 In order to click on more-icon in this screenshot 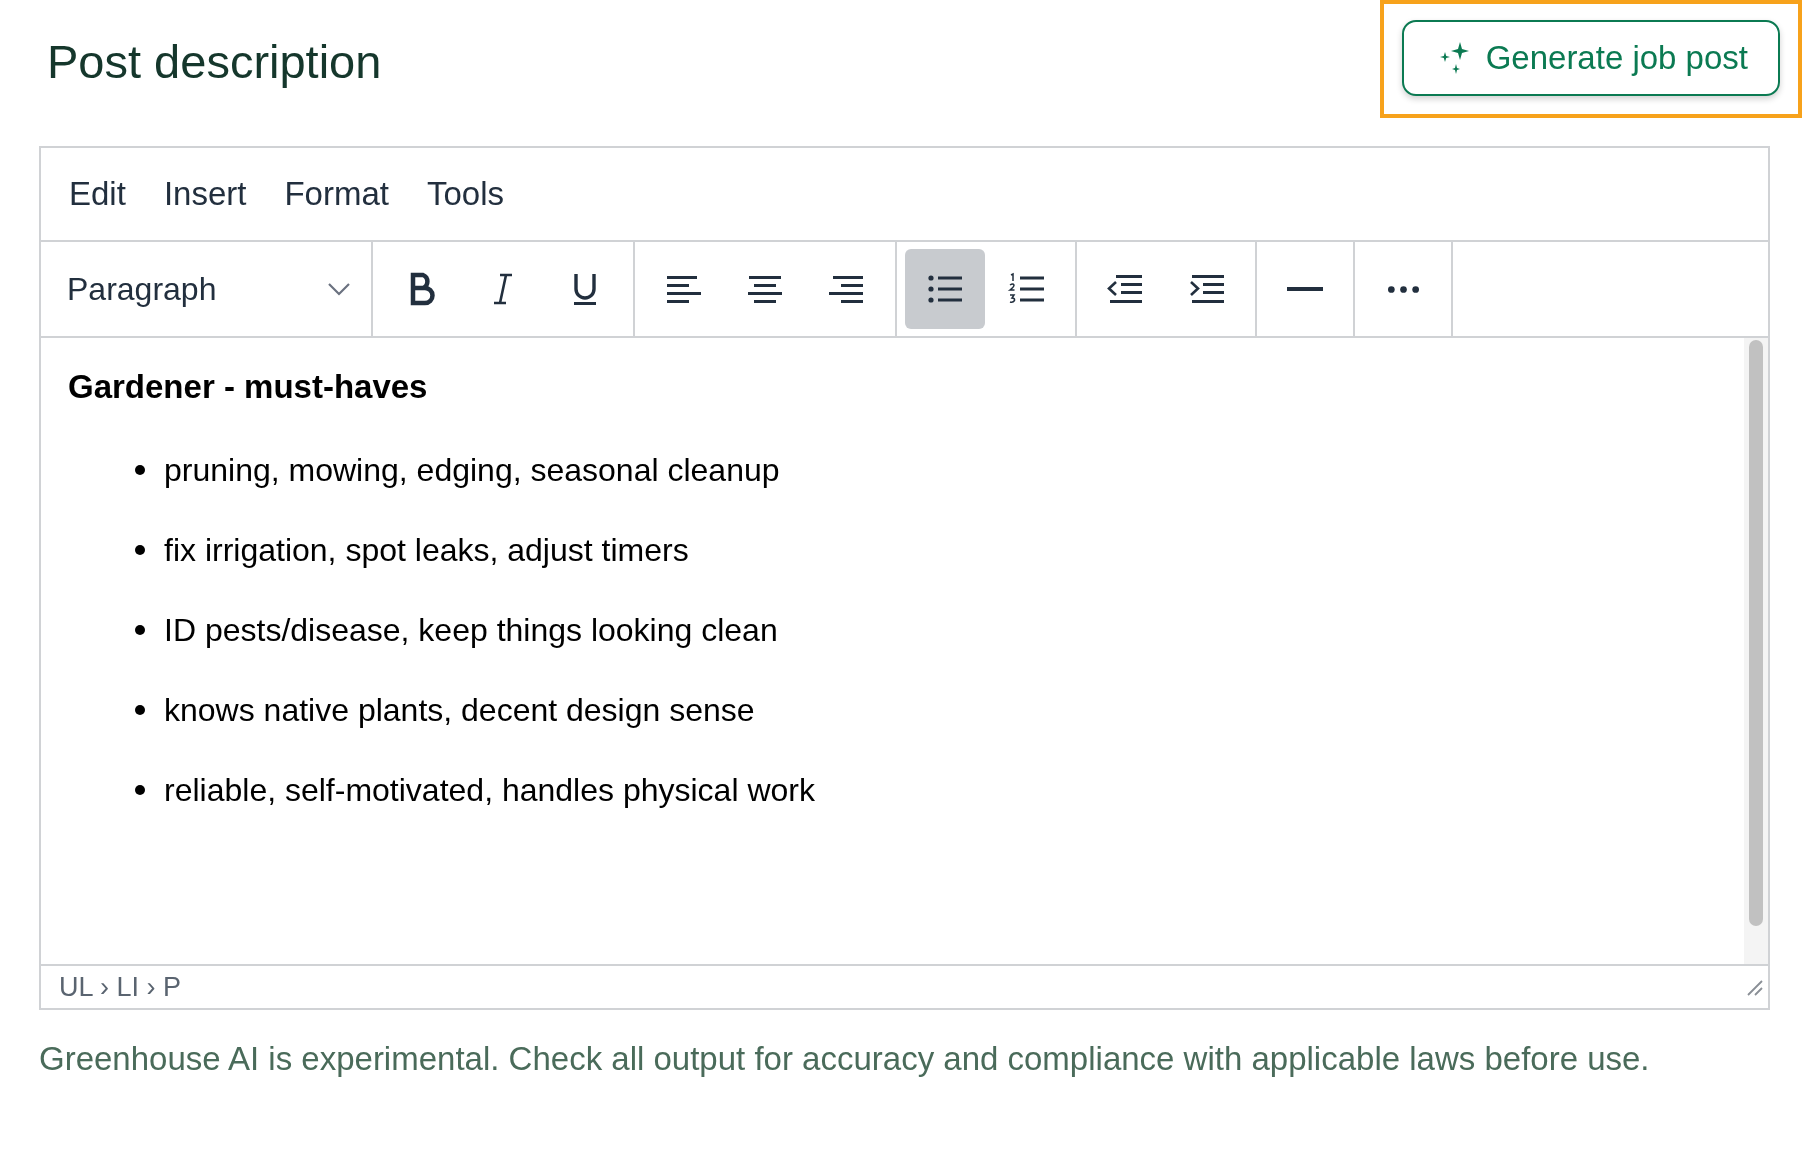, I will do `click(1403, 289)`.